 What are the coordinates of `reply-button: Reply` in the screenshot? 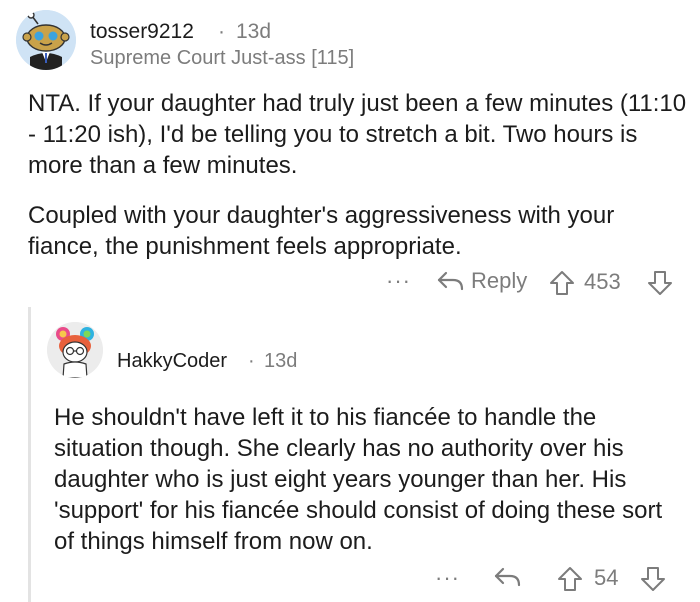 It's located at (482, 281).